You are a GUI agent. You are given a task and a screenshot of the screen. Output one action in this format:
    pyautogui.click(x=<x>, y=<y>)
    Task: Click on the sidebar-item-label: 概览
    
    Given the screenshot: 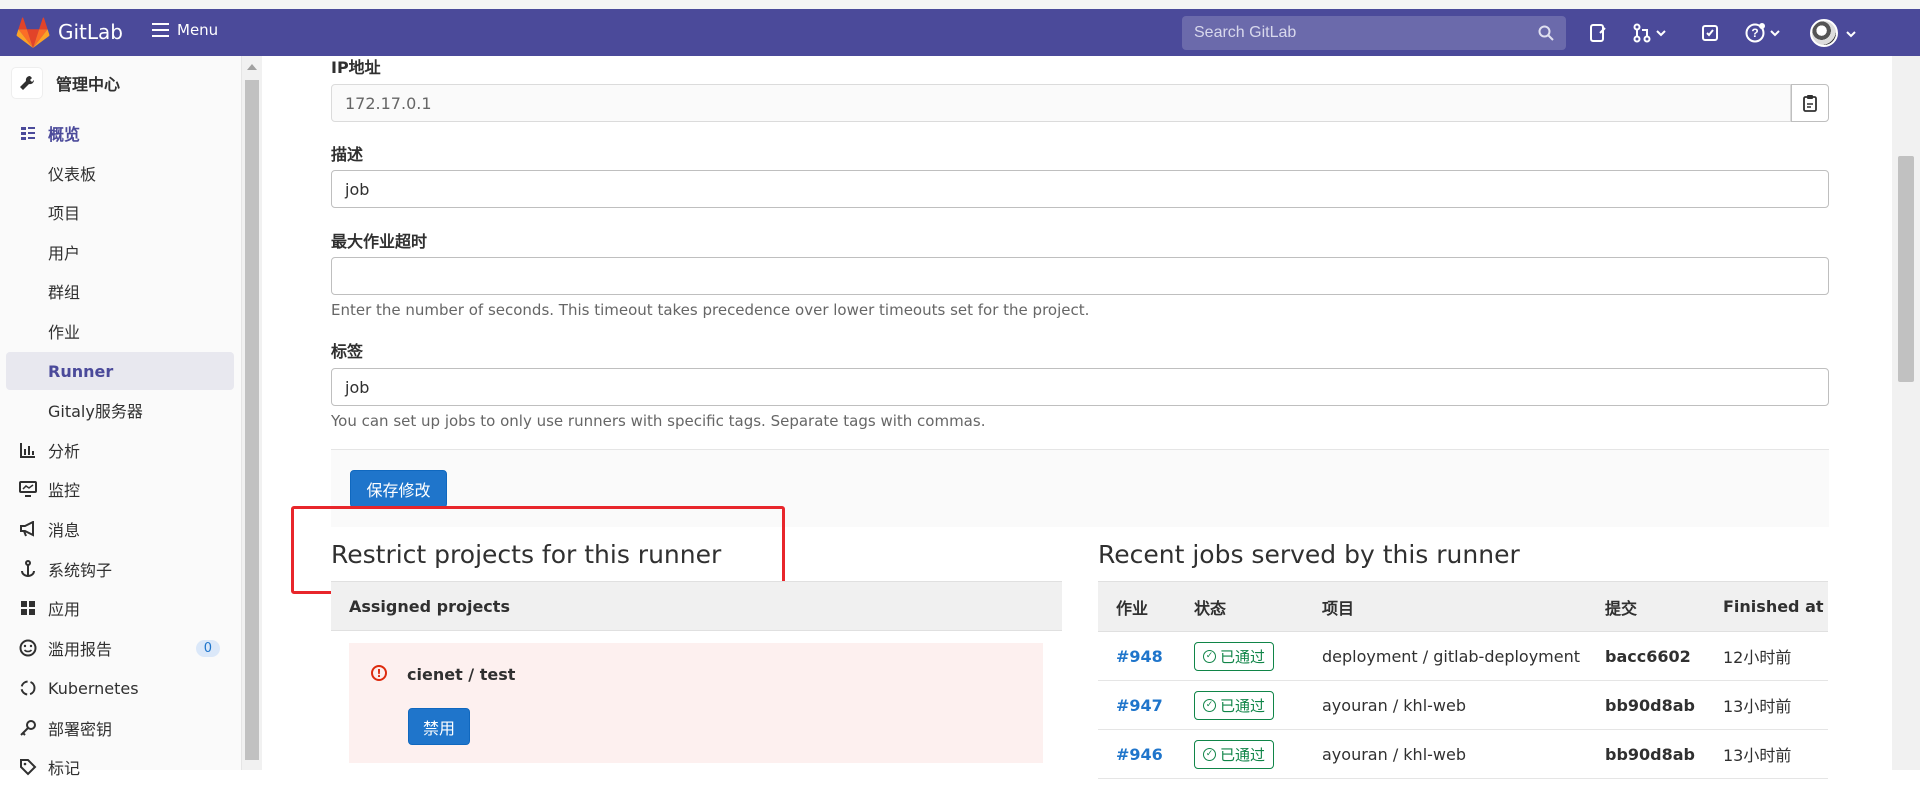 What is the action you would take?
    pyautogui.click(x=64, y=134)
    